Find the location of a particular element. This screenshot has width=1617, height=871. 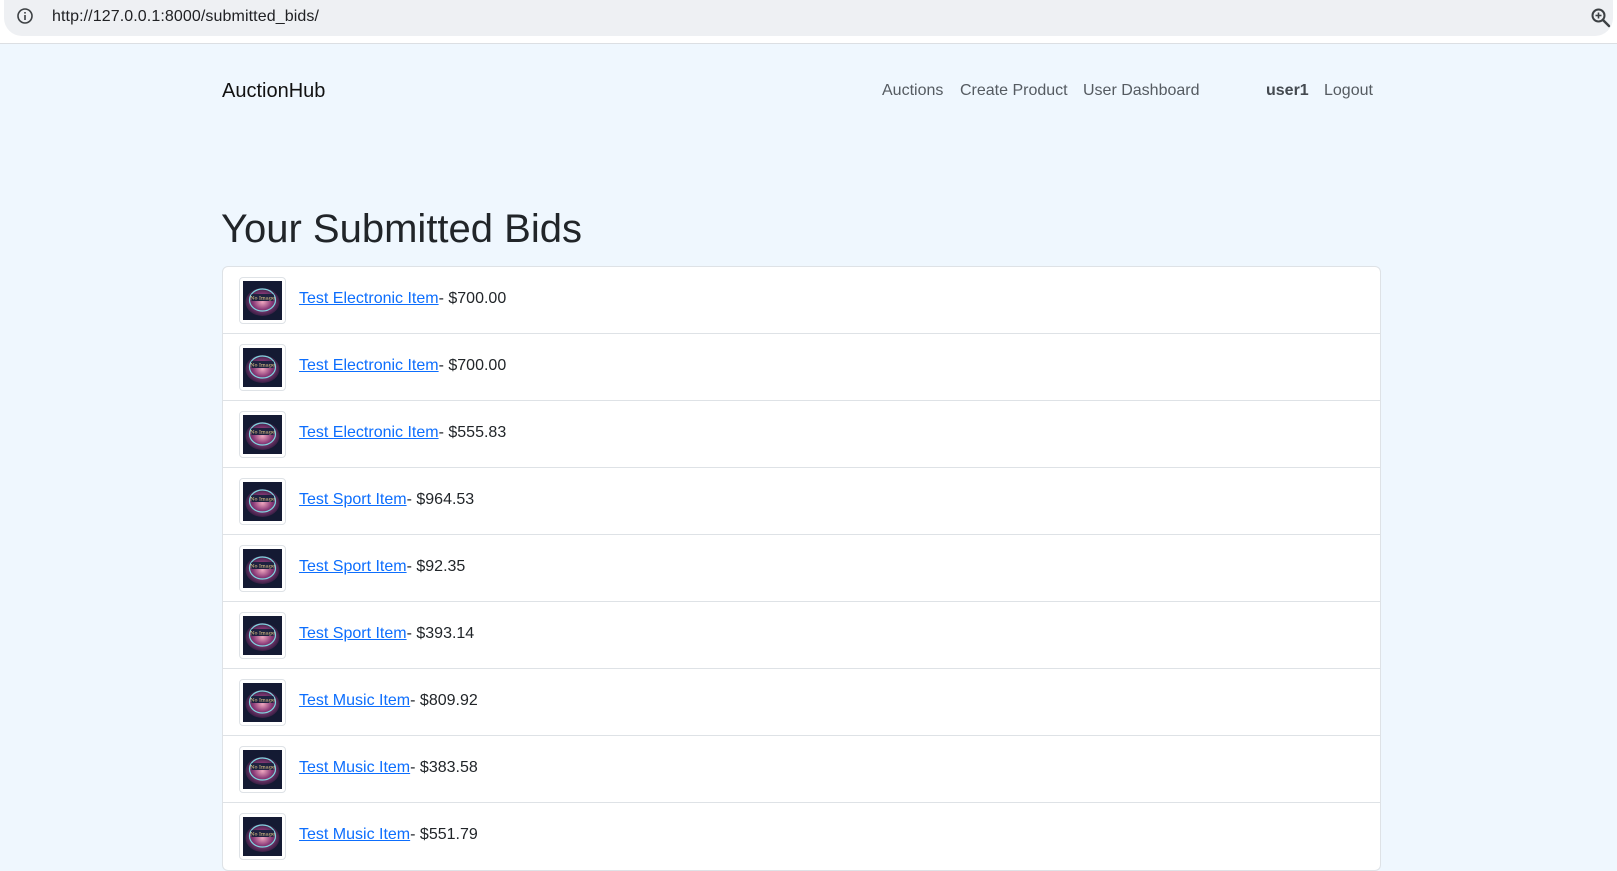

bid-amount: - $383.58 is located at coordinates (444, 767).